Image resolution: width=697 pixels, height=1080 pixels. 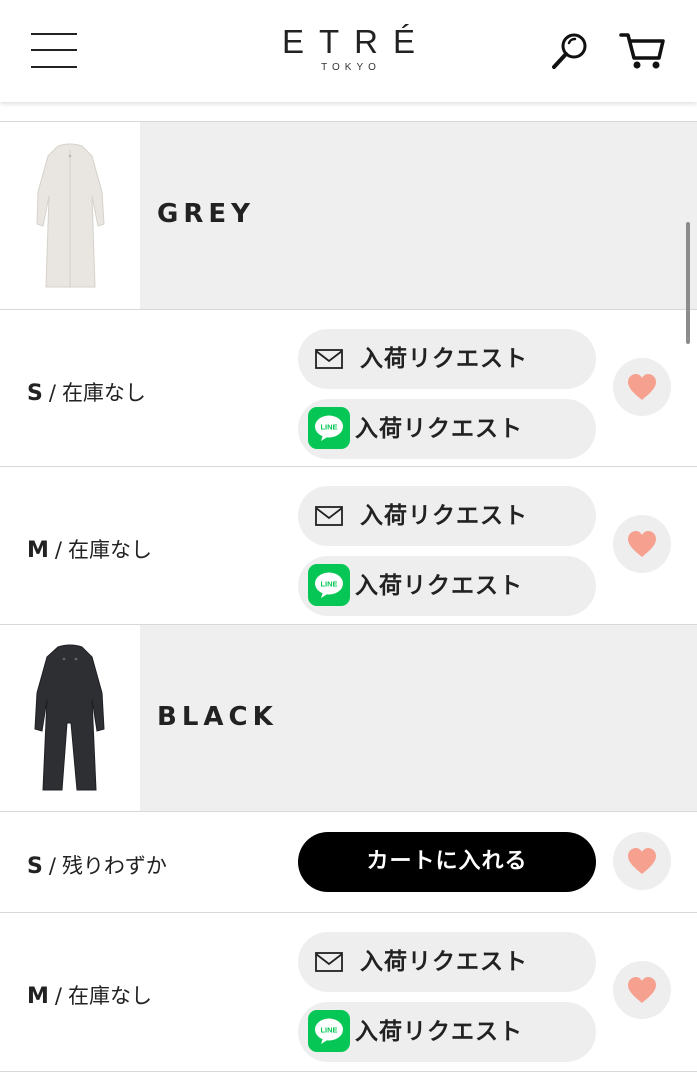 I want to click on size-row: S / 在庫なし 入荷リクエスト LINE 入荷リクエスト, so click(x=348, y=388).